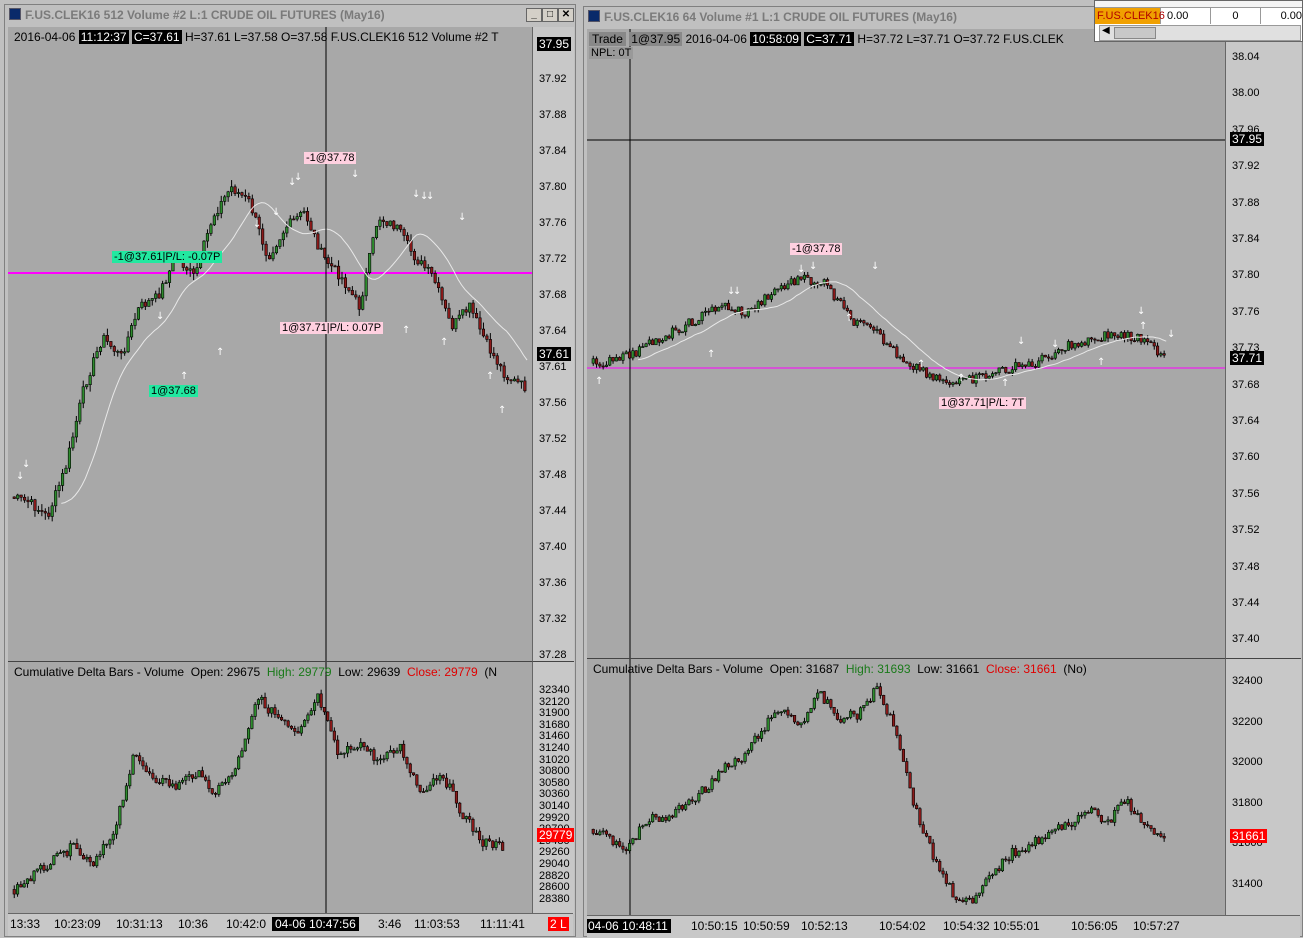 This screenshot has width=1303, height=938. I want to click on right-price-tick: 37.40, so click(1246, 639).